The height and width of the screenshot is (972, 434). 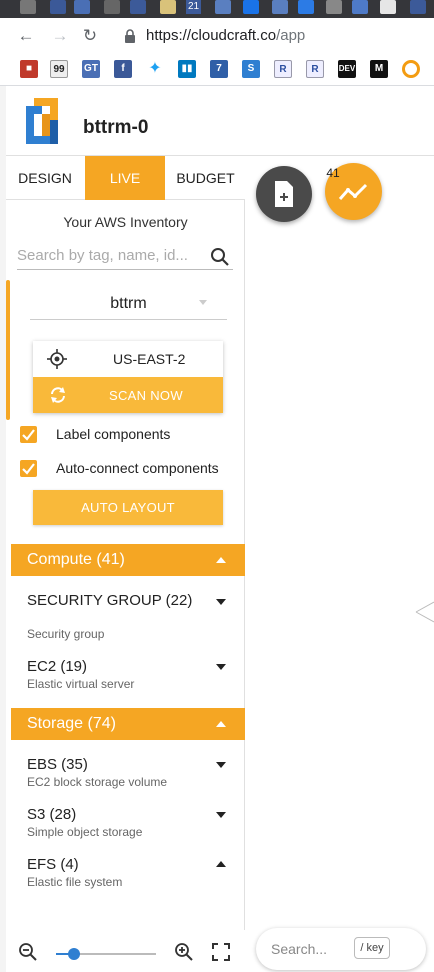 What do you see at coordinates (26, 36) in the screenshot?
I see `back-icon: ←` at bounding box center [26, 36].